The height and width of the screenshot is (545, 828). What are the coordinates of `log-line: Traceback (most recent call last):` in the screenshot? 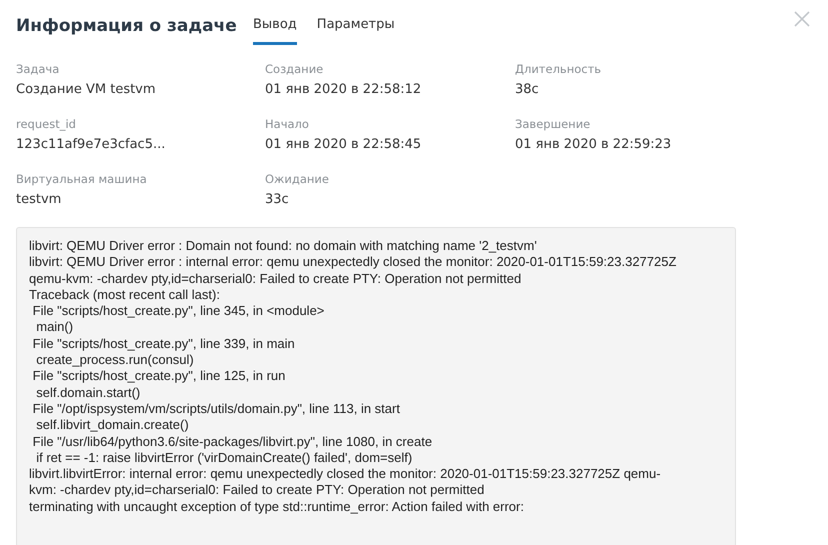 It's located at (125, 295).